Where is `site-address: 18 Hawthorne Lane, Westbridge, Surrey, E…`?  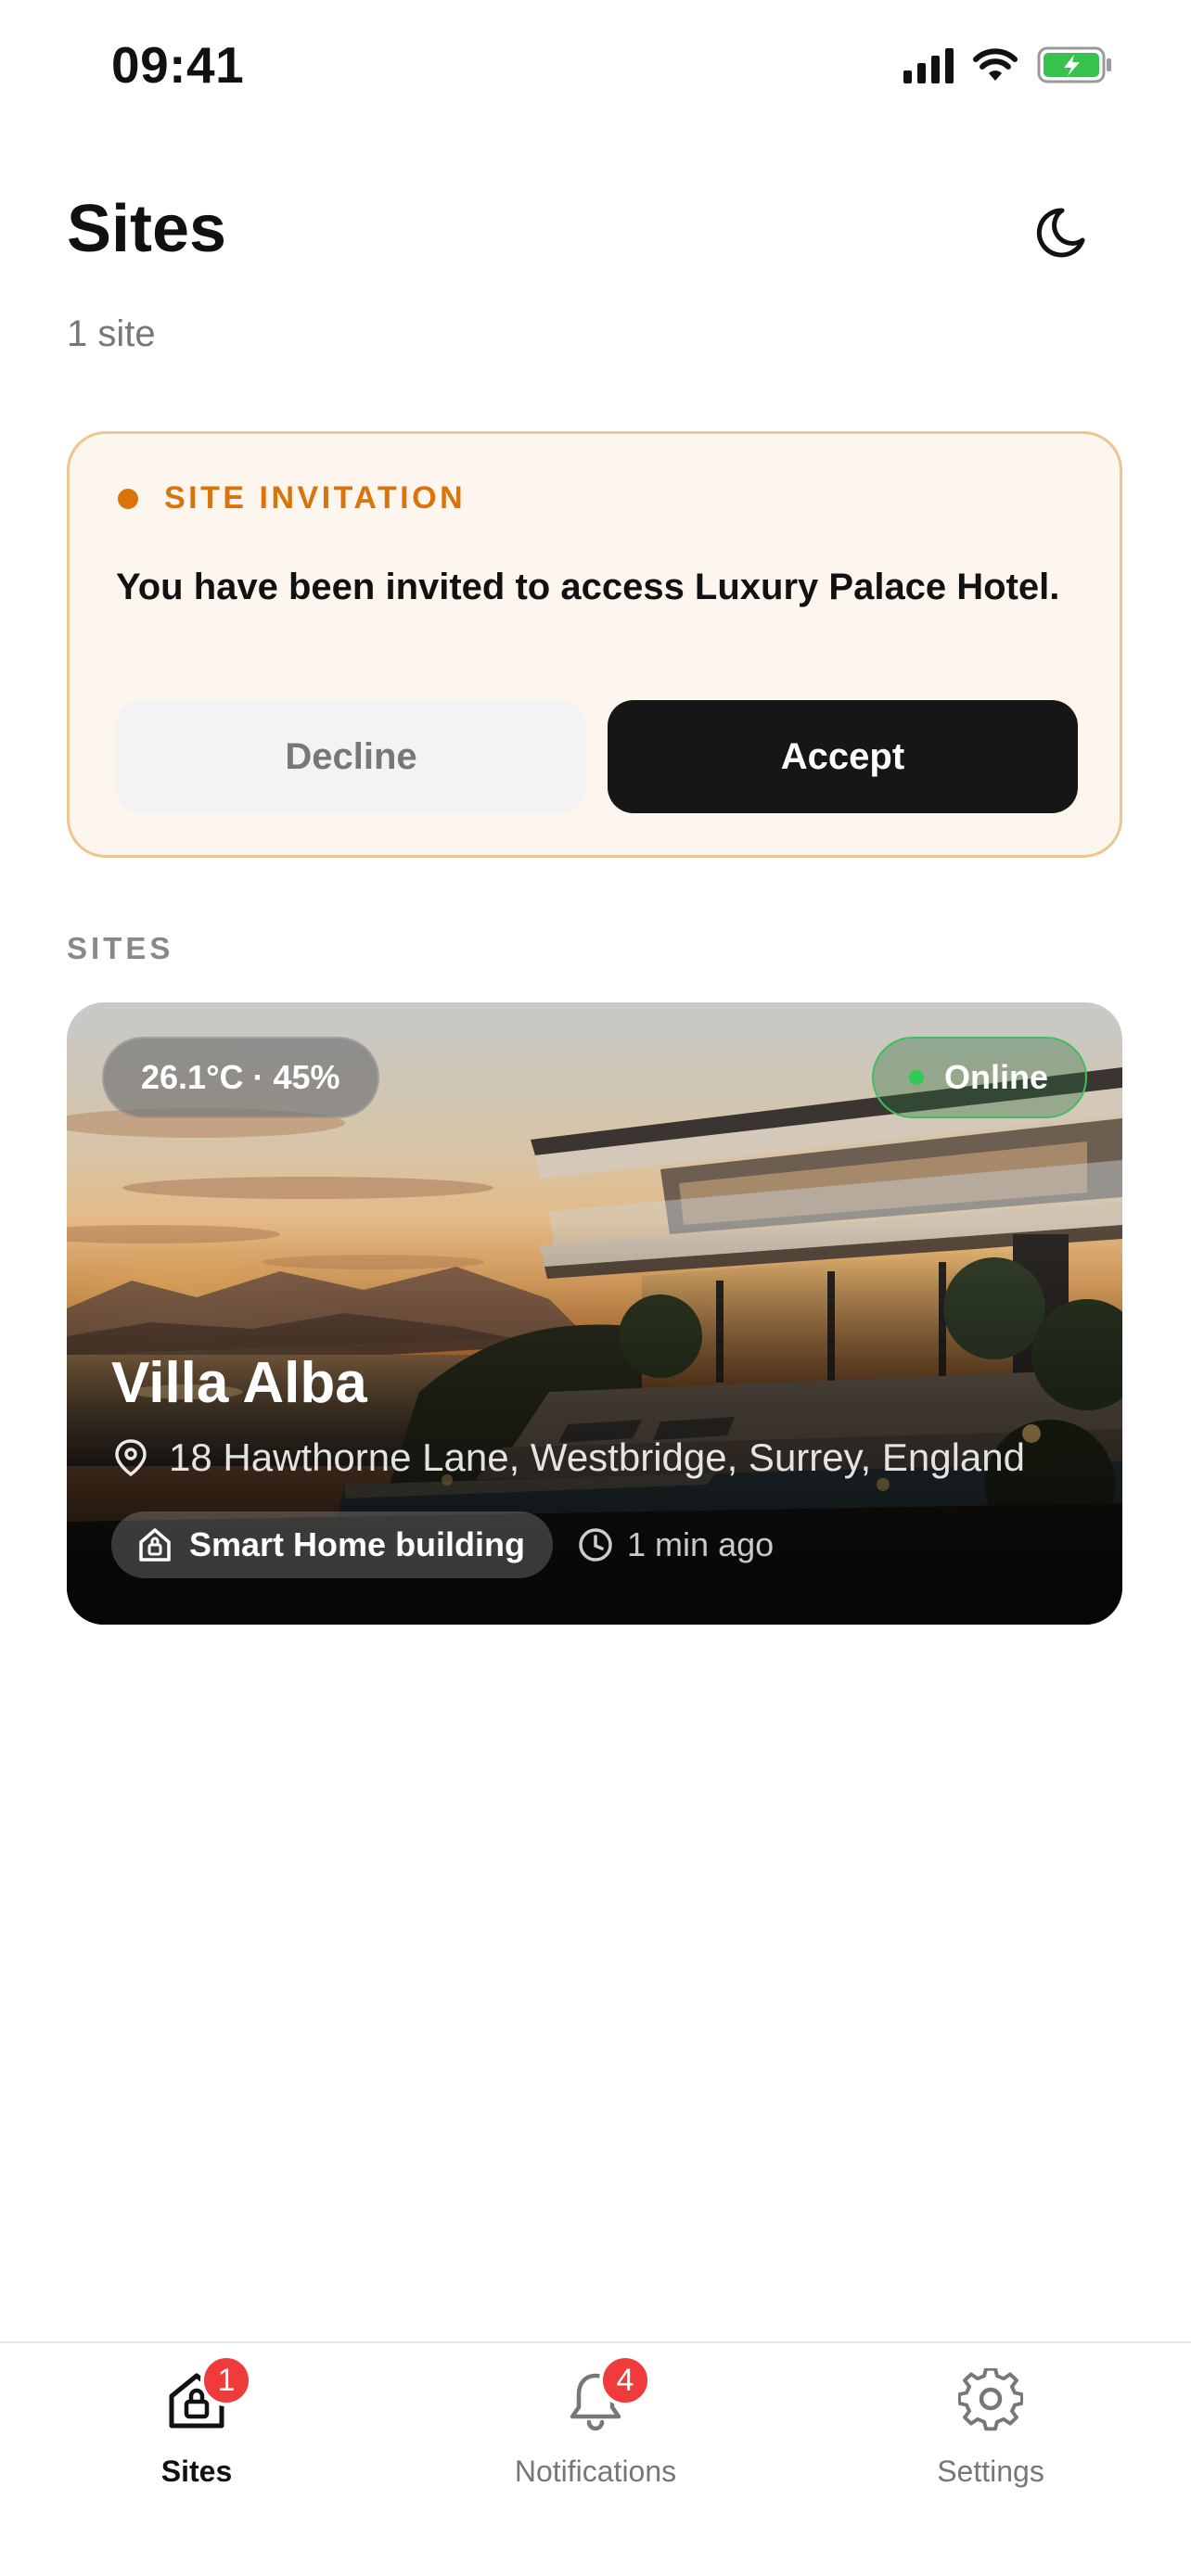
site-address: 18 Hawthorne Lane, Westbridge, Surrey, E… is located at coordinates (569, 1458).